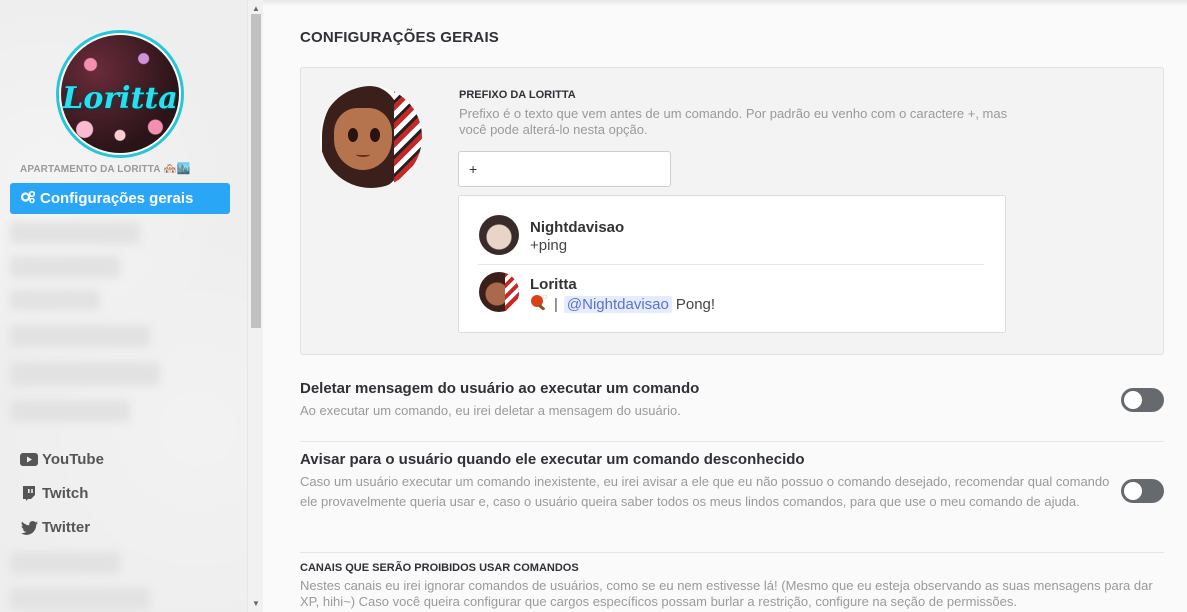 Image resolution: width=1187 pixels, height=612 pixels. Describe the element at coordinates (256, 8) in the screenshot. I see `scroll-up-arrow-icon: ▲` at that location.